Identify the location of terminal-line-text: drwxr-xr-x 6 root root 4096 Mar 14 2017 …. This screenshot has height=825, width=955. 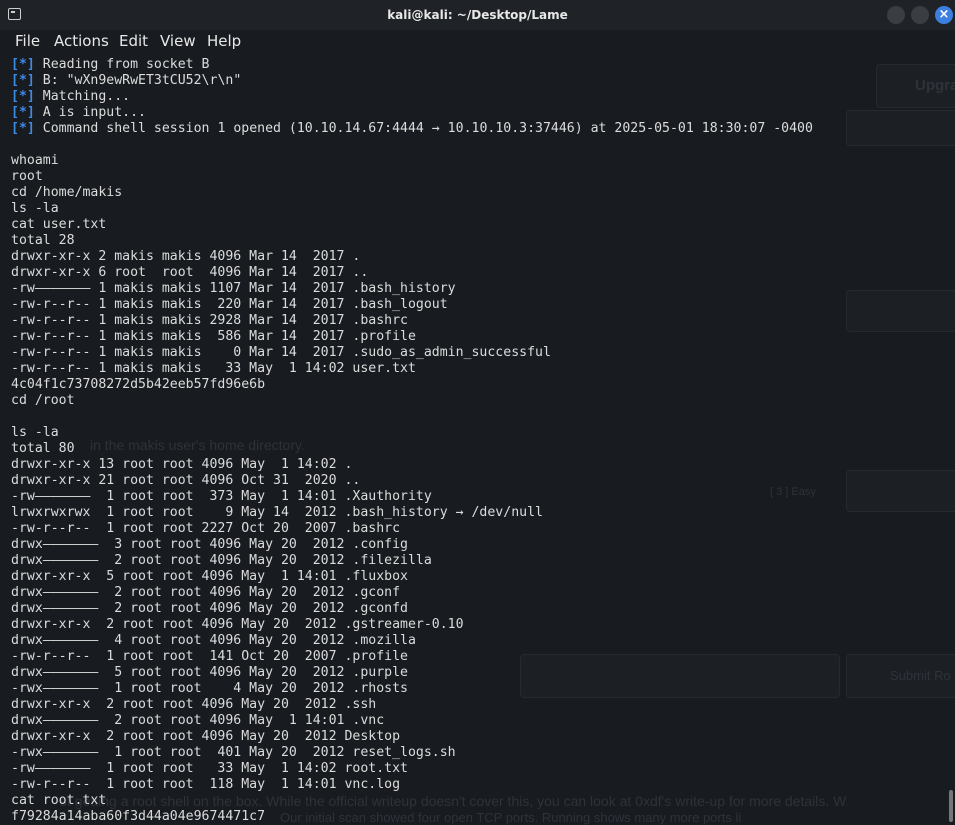
(190, 272).